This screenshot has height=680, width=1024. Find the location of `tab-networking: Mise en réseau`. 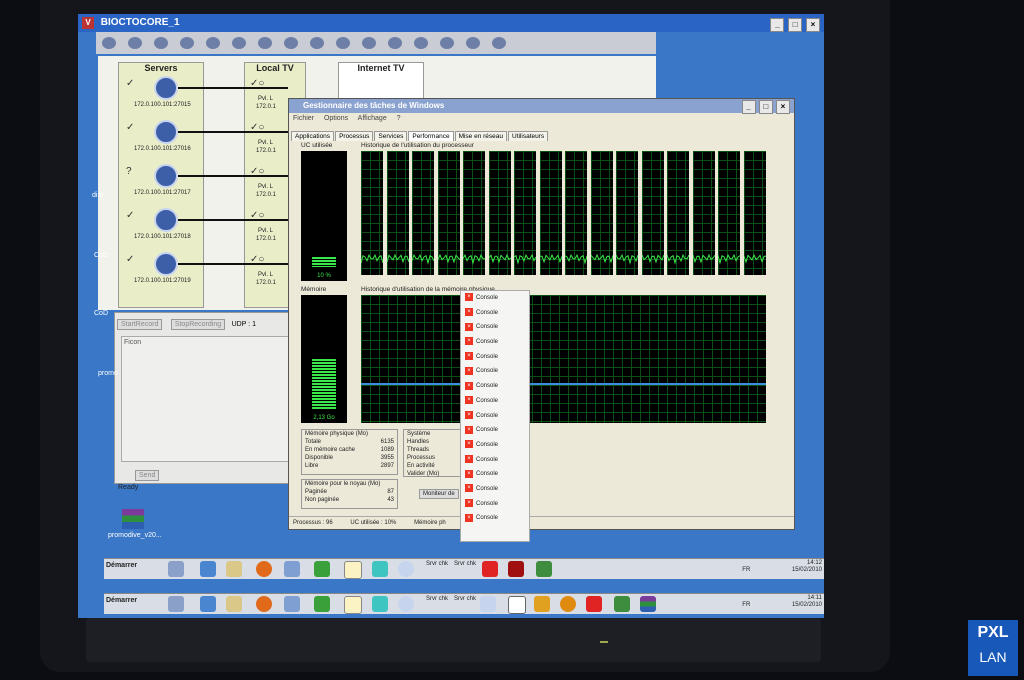

tab-networking: Mise en réseau is located at coordinates (481, 136).